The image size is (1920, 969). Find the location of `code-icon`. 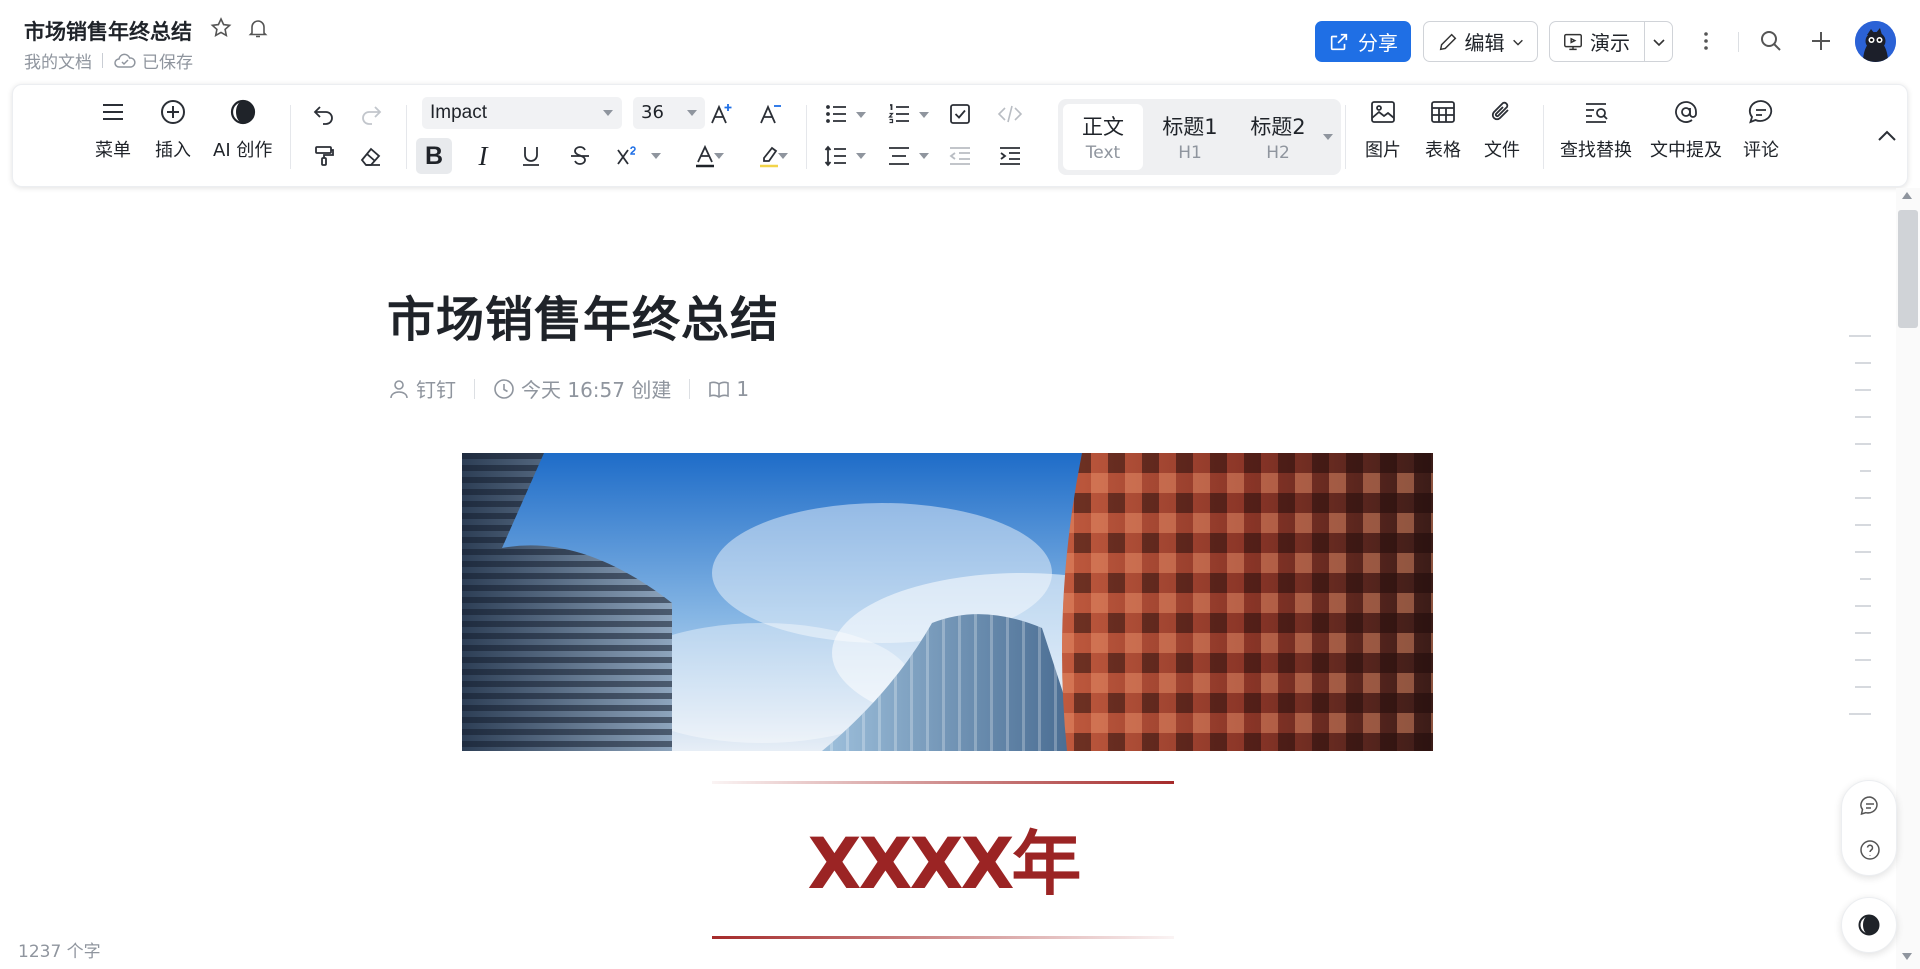

code-icon is located at coordinates (1010, 114).